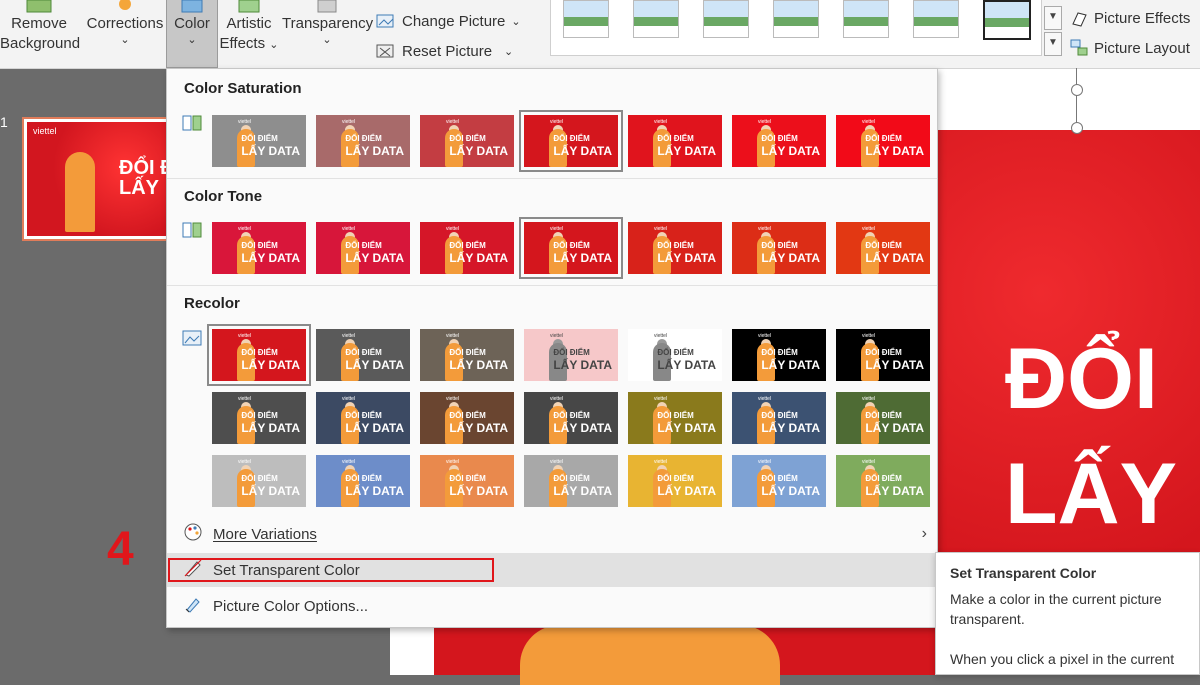 This screenshot has width=1200, height=685. I want to click on step-number-annotation: 4, so click(120, 549).